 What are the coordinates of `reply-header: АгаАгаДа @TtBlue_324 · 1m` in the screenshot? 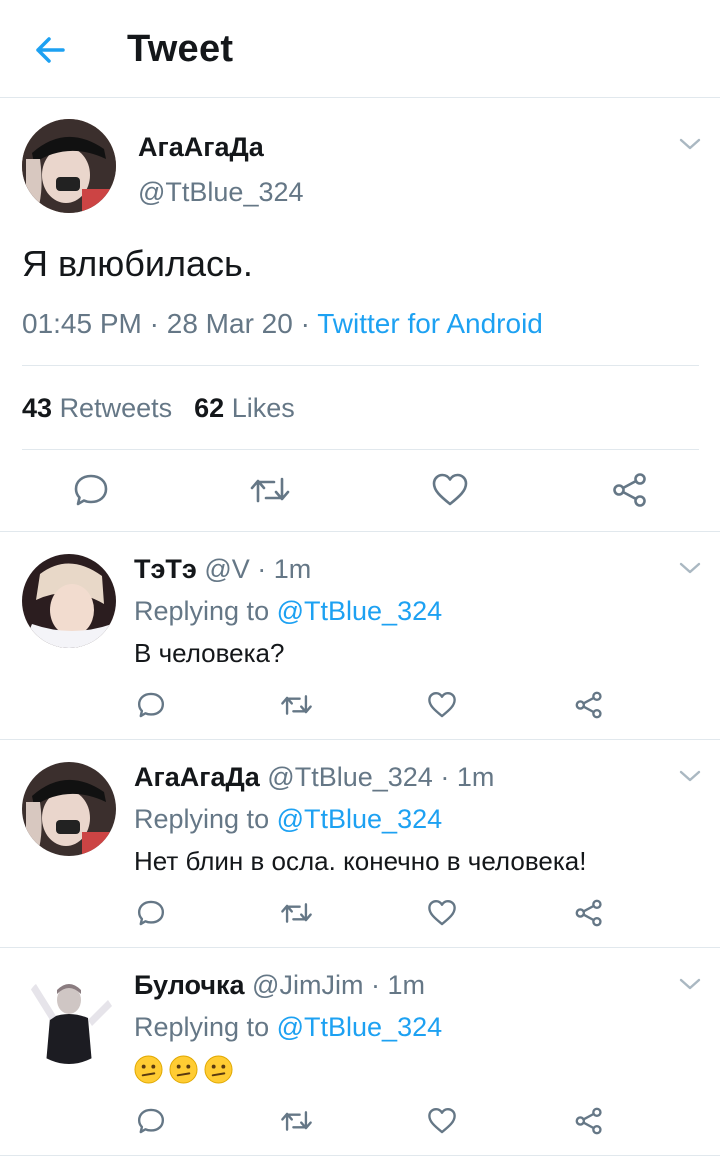 It's located at (314, 777).